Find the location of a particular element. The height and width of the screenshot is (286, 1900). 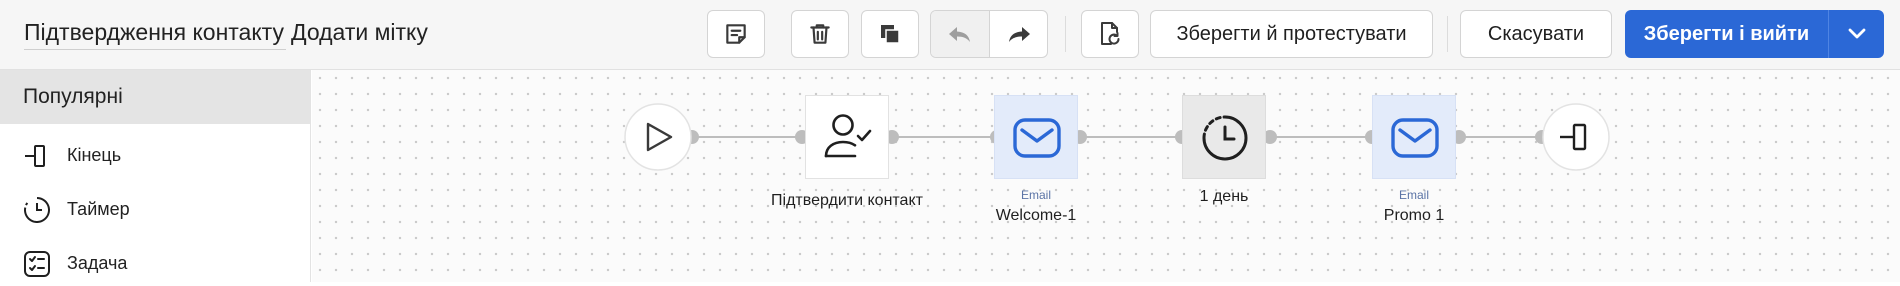

flow-node-email-promo is located at coordinates (1414, 137).